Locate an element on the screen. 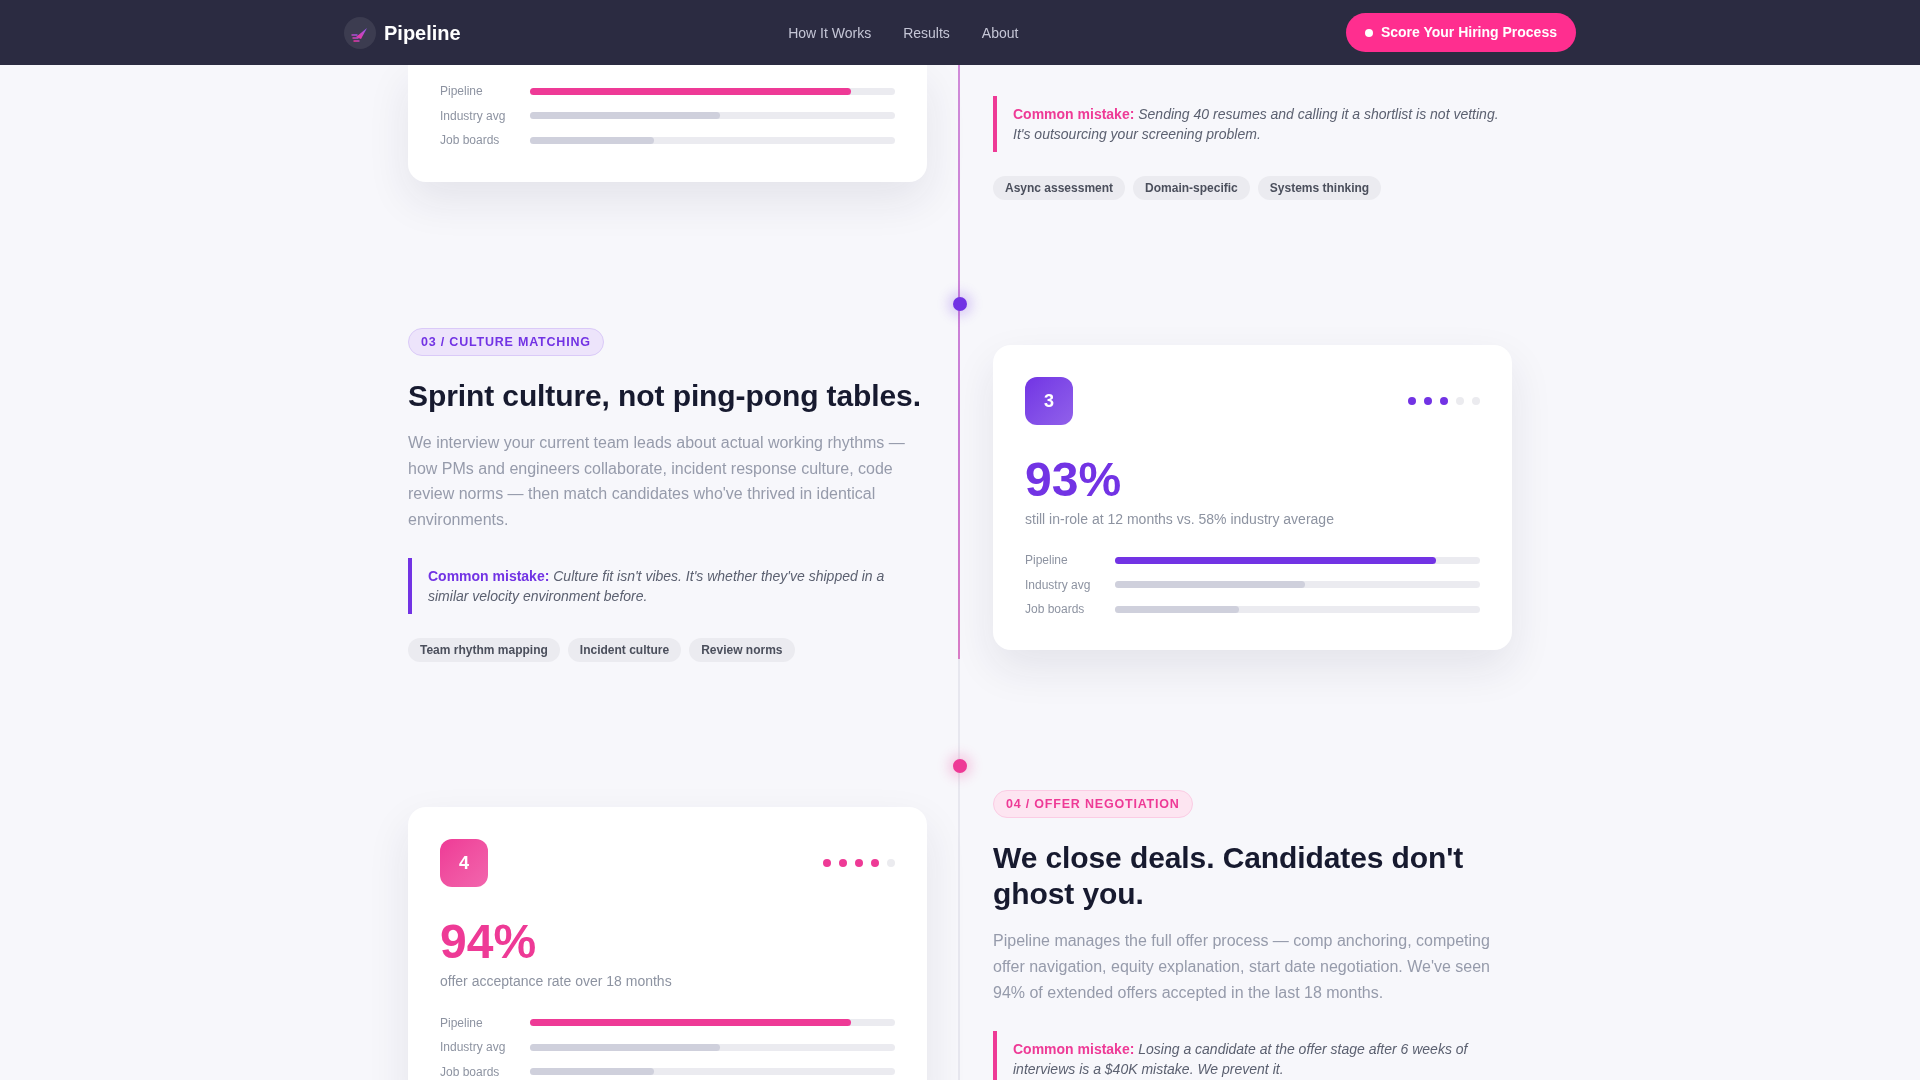 This screenshot has width=1920, height=1080. brand-name: Pipeline is located at coordinates (422, 32).